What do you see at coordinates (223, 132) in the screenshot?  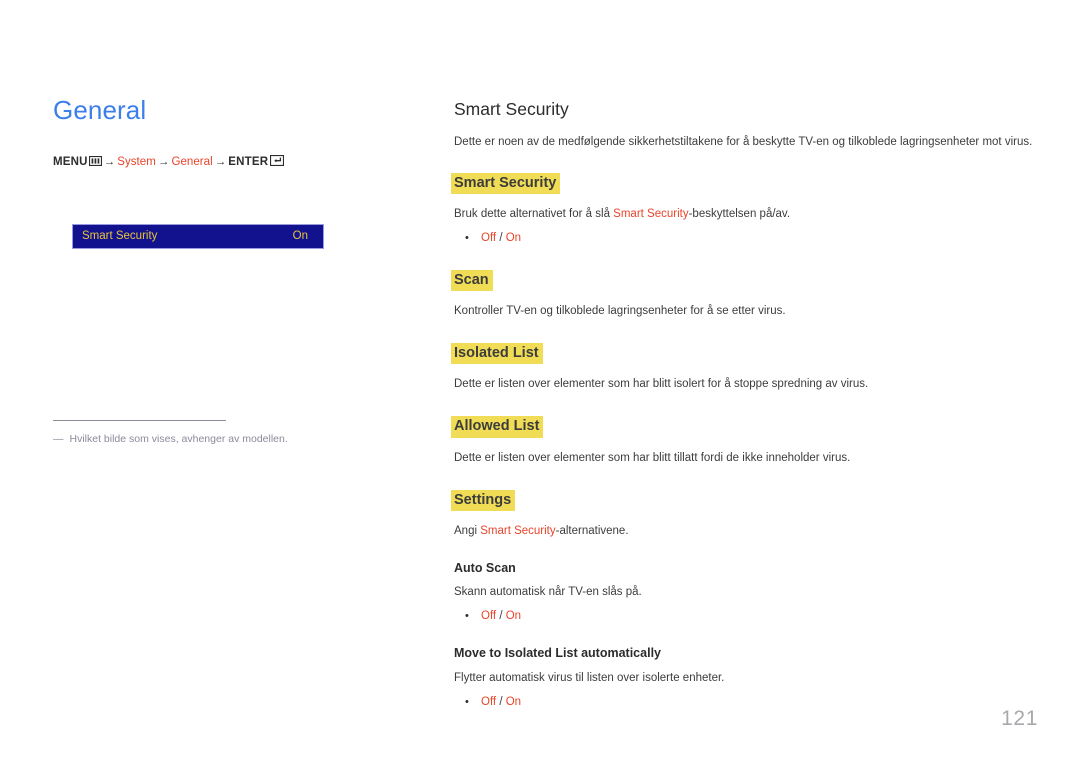 I see `left-column: General MENU → System → General → ENTER` at bounding box center [223, 132].